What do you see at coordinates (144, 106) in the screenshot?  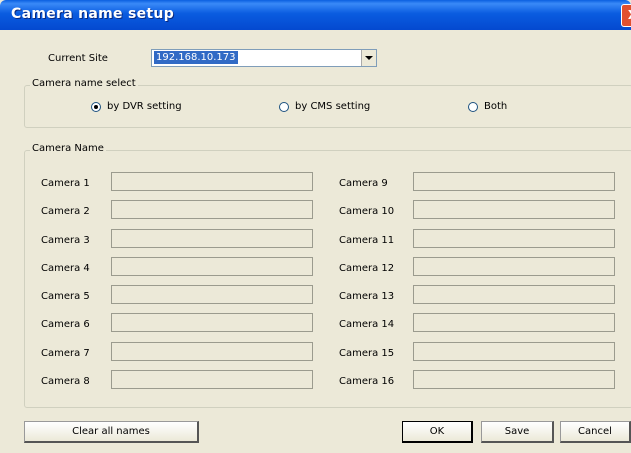 I see `radio-by-dvr-label: by DVR setting` at bounding box center [144, 106].